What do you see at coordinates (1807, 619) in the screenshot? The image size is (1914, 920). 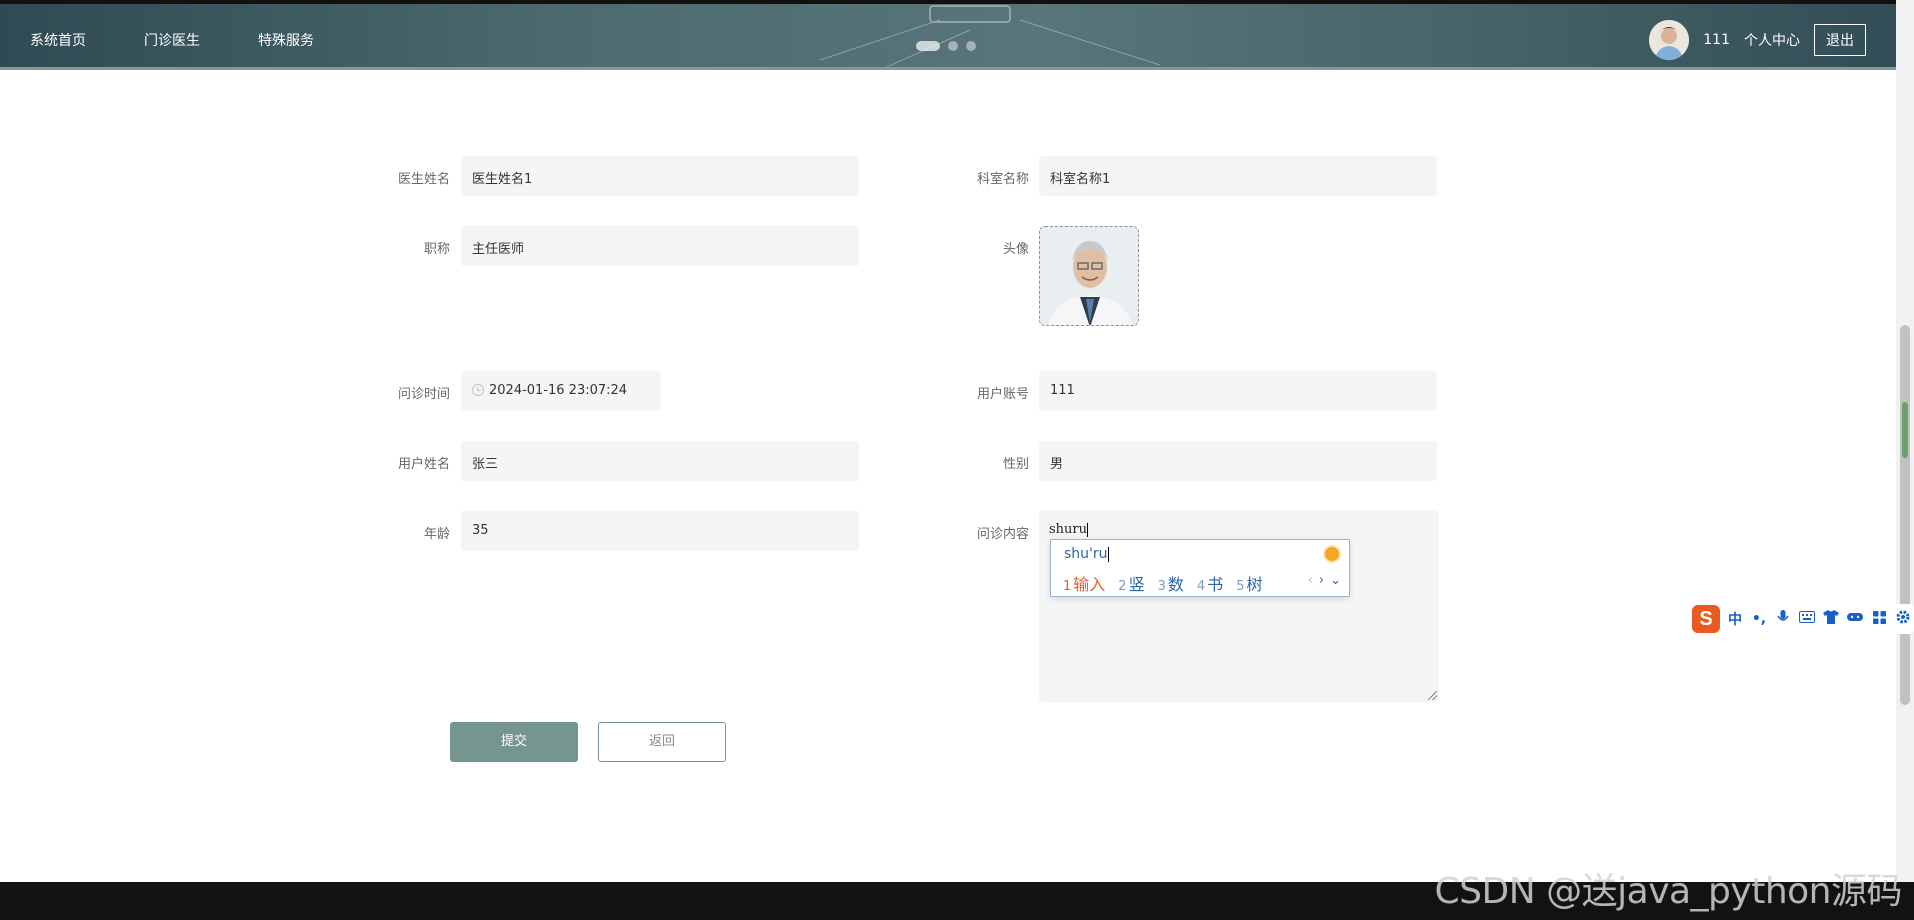 I see `keyboard-icon` at bounding box center [1807, 619].